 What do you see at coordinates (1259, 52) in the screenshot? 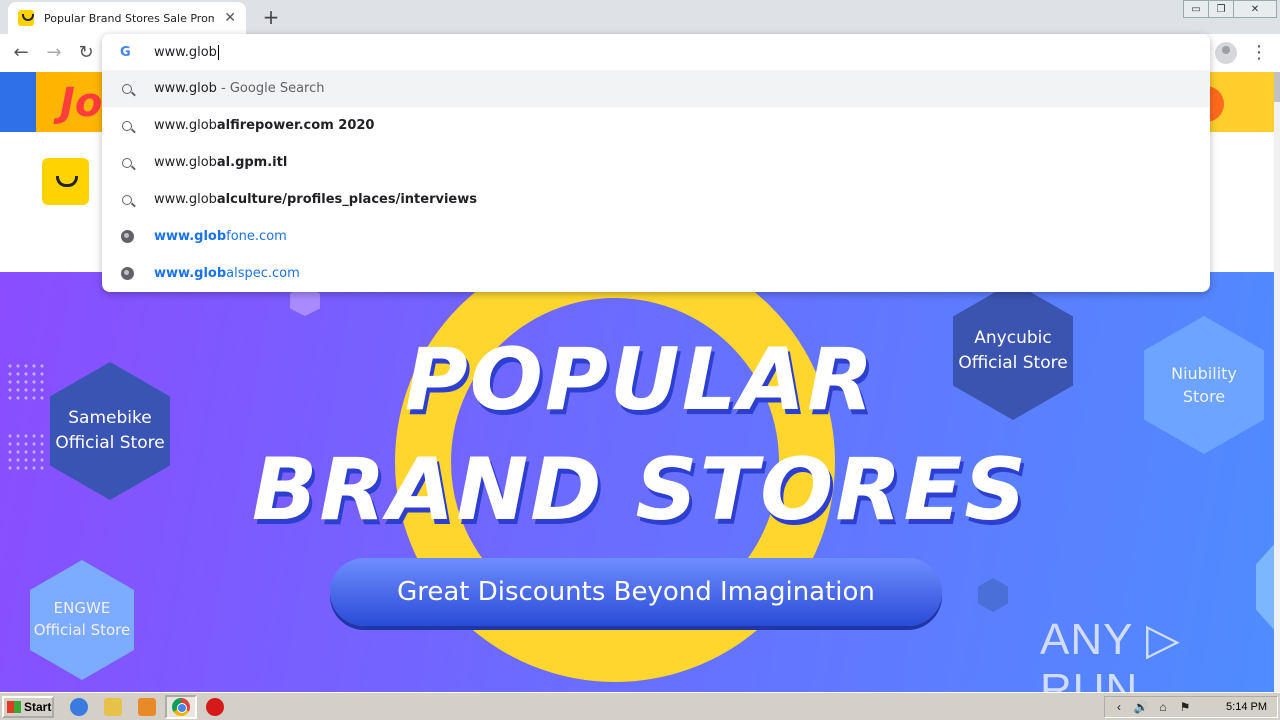
I see `browser-menu-button: ⋮` at bounding box center [1259, 52].